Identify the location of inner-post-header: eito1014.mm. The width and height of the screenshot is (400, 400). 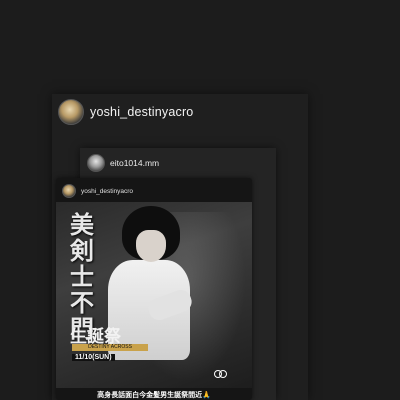
(123, 163).